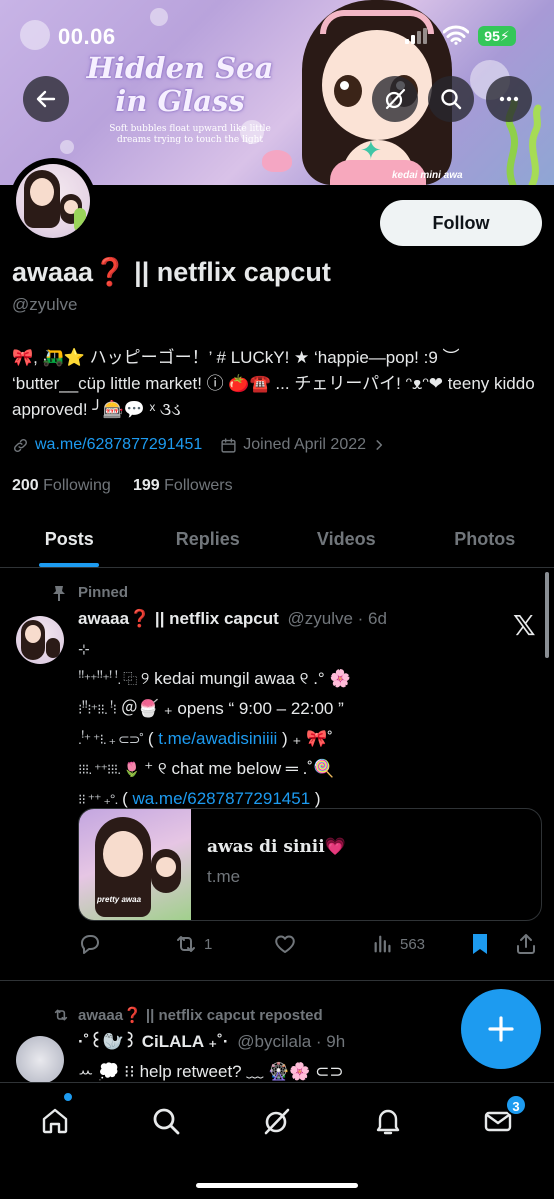 The height and width of the screenshot is (1199, 554). Describe the element at coordinates (122, 486) in the screenshot. I see `follow-counts: 200 Following 199 Followers` at that location.